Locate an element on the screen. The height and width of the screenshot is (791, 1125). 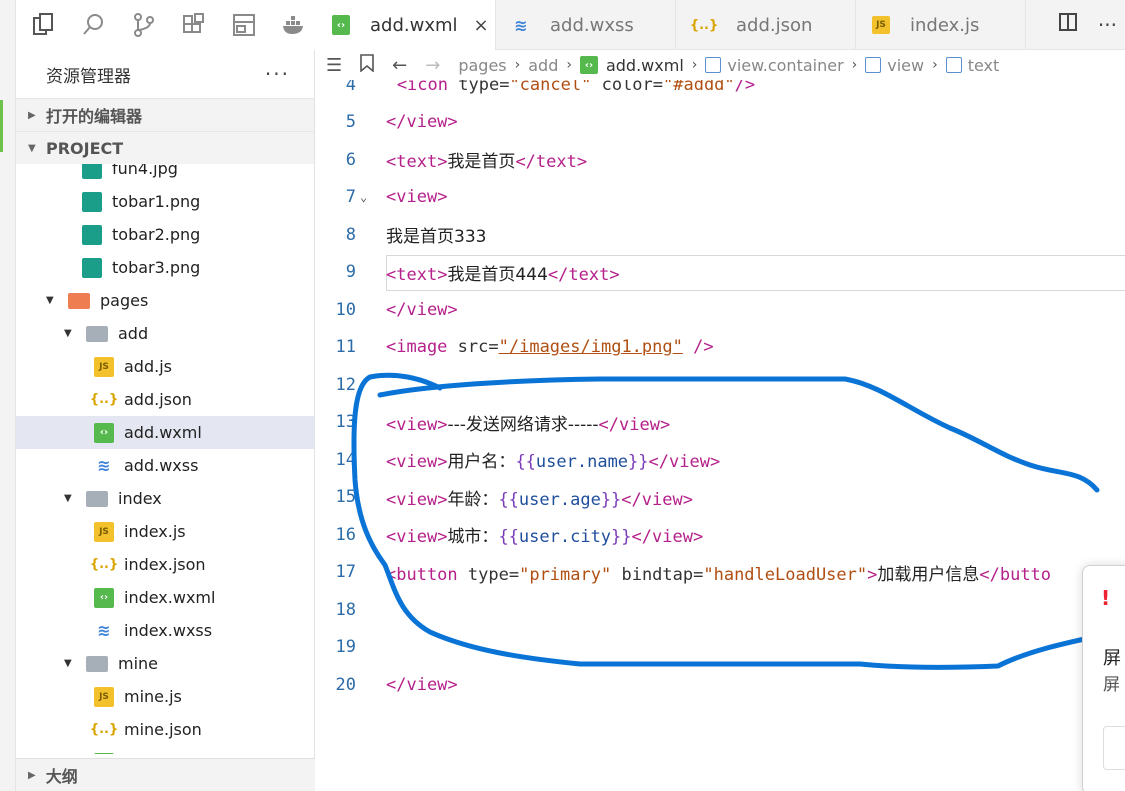
breadcrumb-item-view: view is located at coordinates (905, 65).